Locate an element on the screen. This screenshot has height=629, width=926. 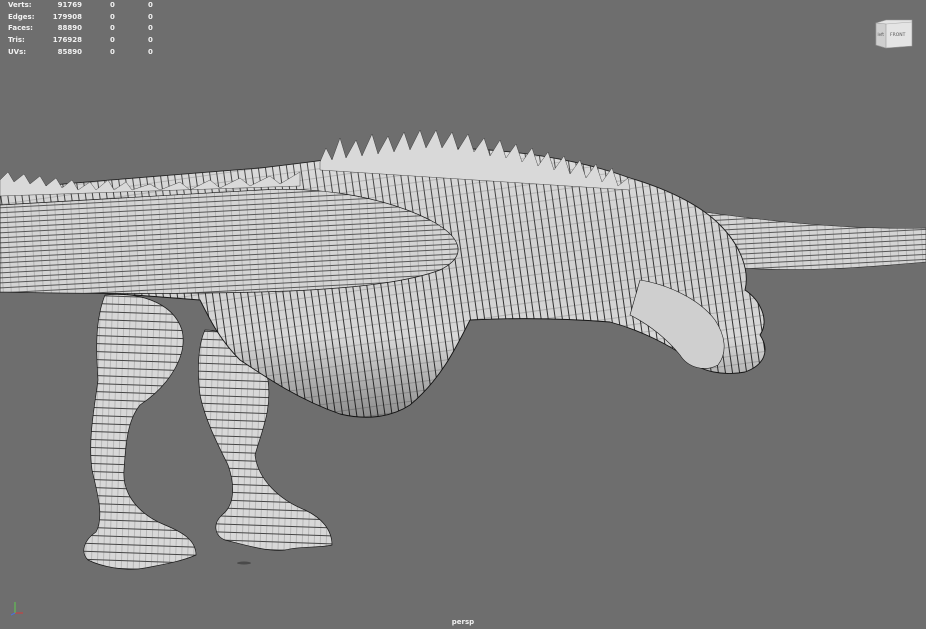
hud-row-value-total: 85890 is located at coordinates (69, 51).